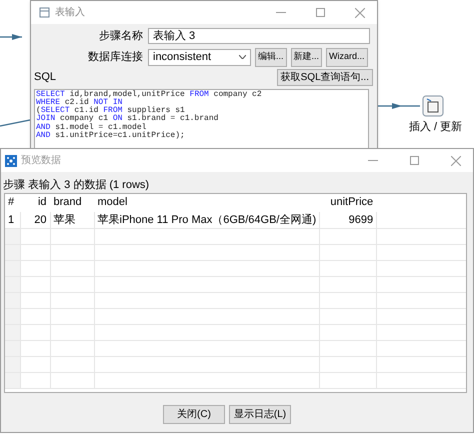  I want to click on code-line: AND s1.model = c1.model, so click(91, 128).